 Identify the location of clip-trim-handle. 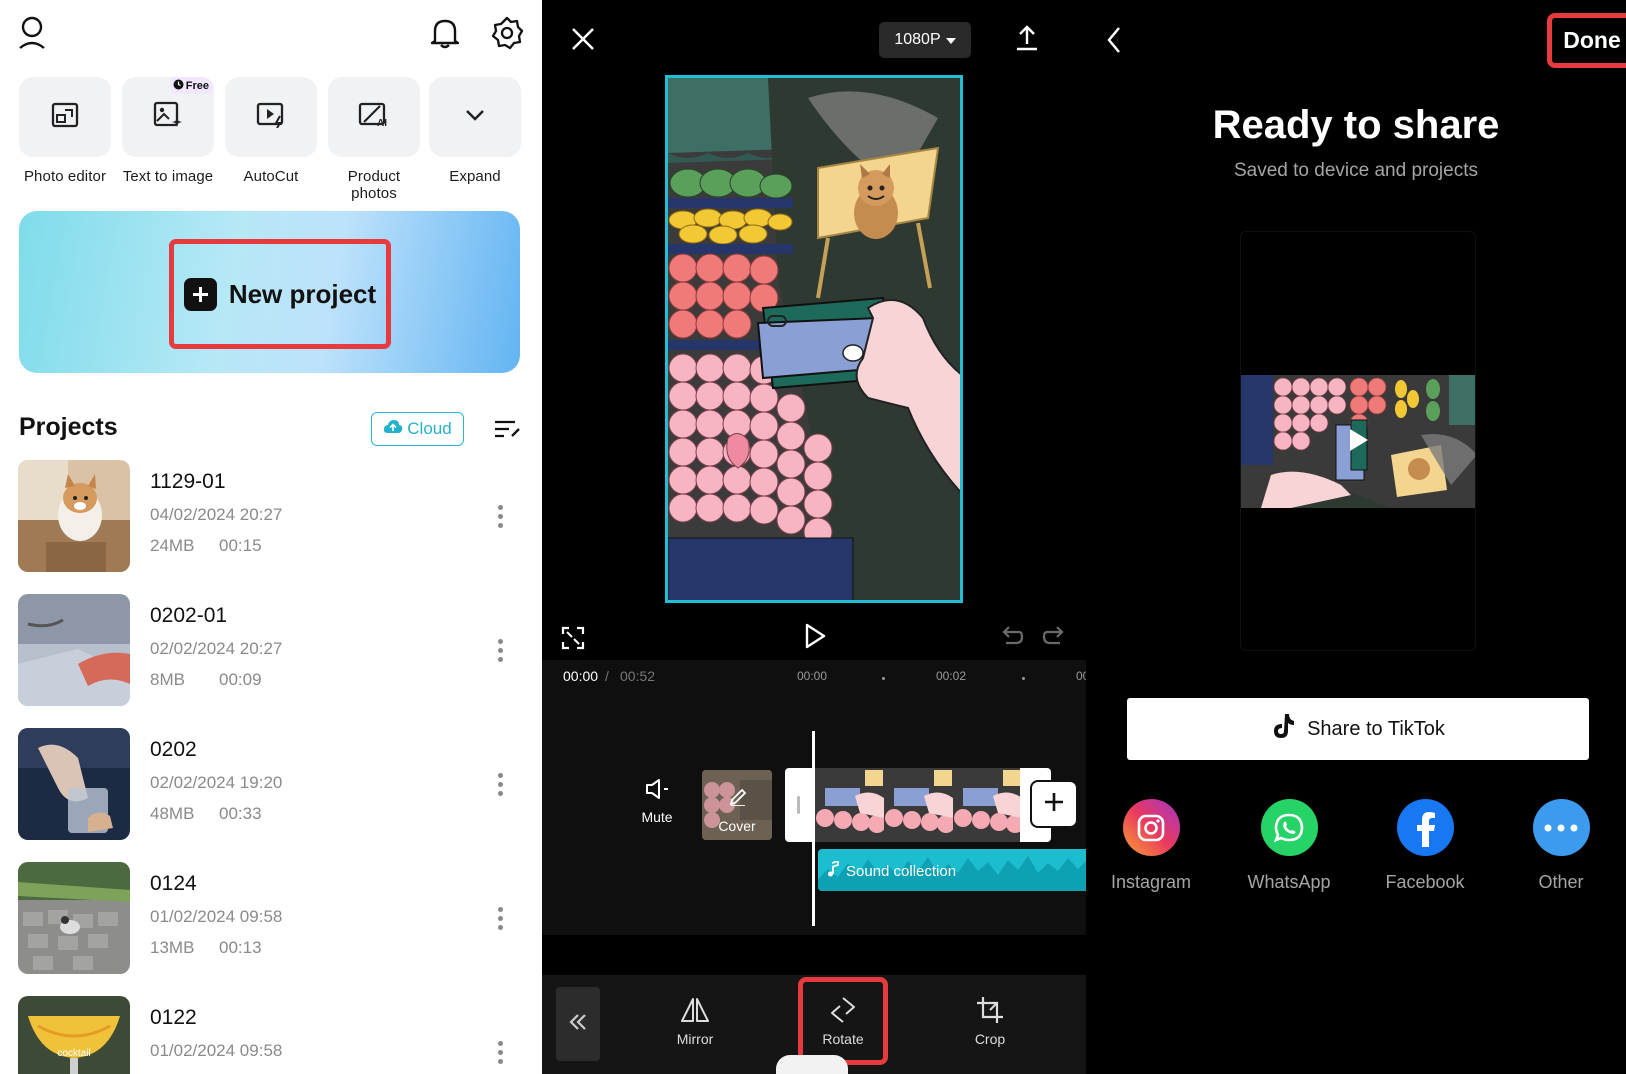
(798, 805).